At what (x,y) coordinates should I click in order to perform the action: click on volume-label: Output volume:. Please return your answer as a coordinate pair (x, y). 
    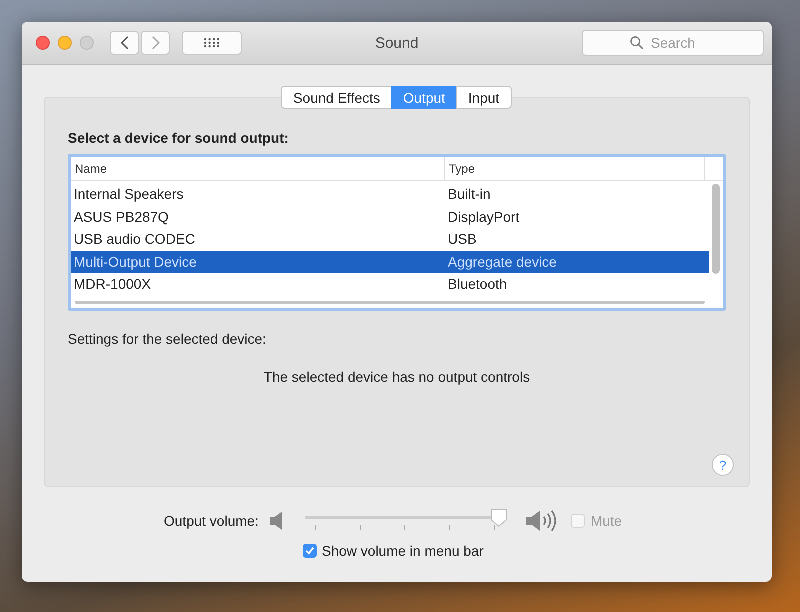
    Looking at the image, I should click on (211, 521).